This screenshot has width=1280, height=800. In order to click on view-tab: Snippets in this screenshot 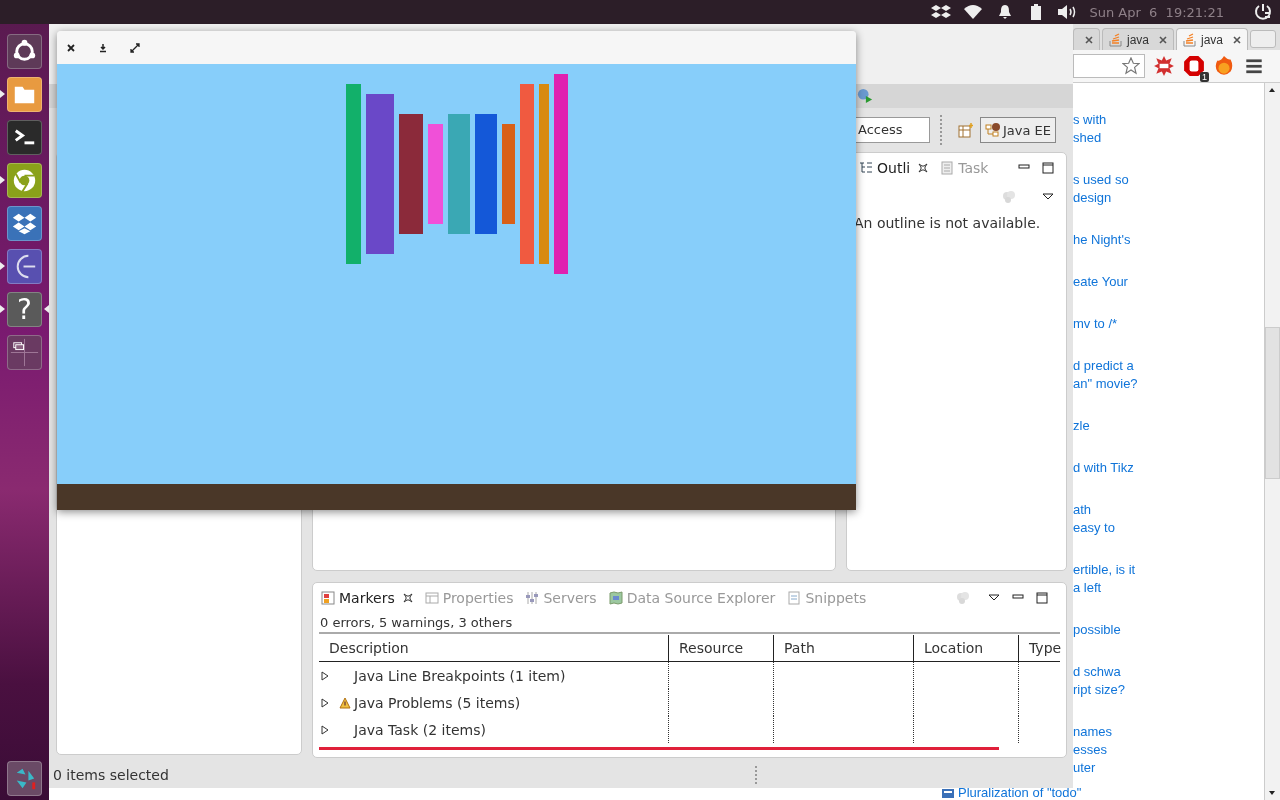, I will do `click(827, 598)`.